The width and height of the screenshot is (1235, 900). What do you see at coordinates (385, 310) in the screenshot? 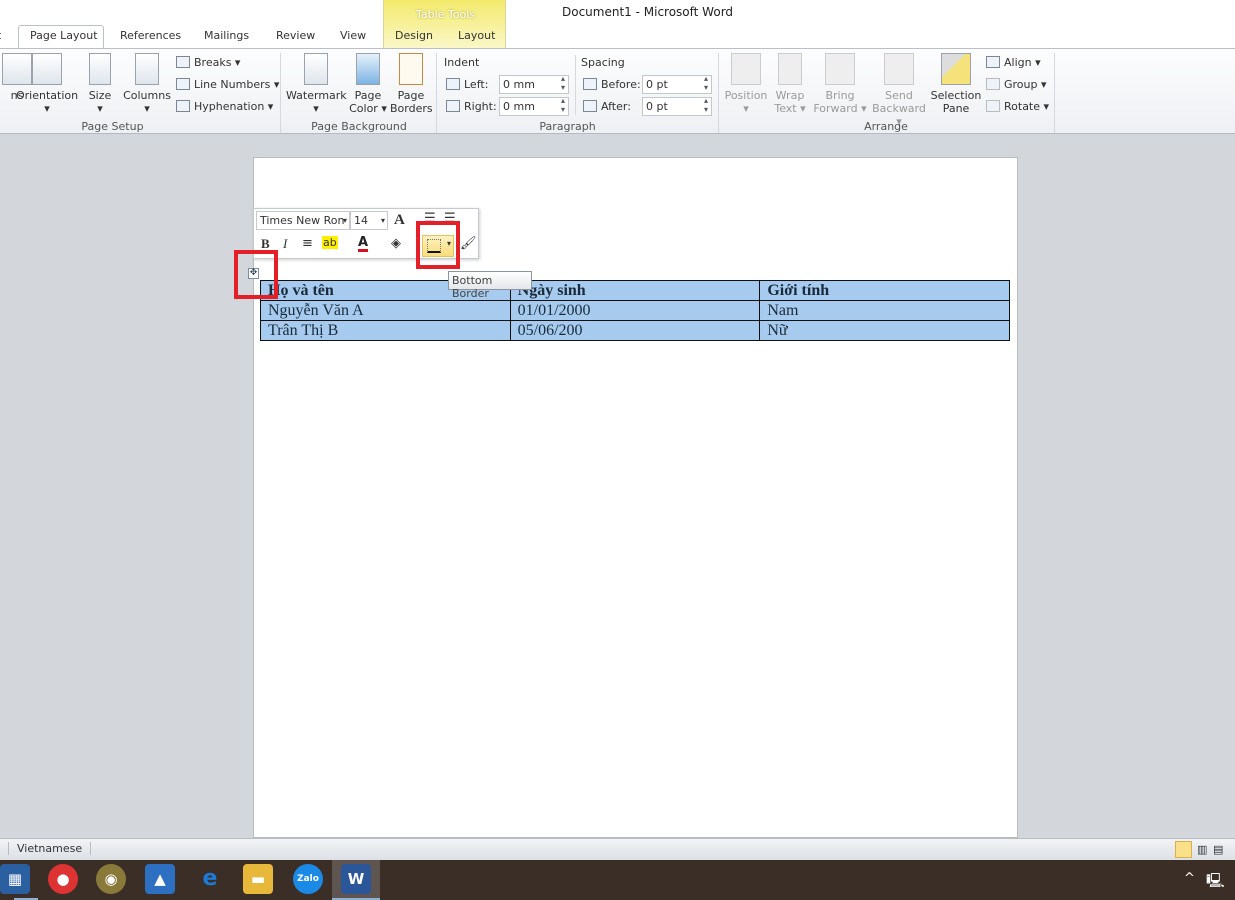
I see `table-cell: Nguyễn Văn A` at bounding box center [385, 310].